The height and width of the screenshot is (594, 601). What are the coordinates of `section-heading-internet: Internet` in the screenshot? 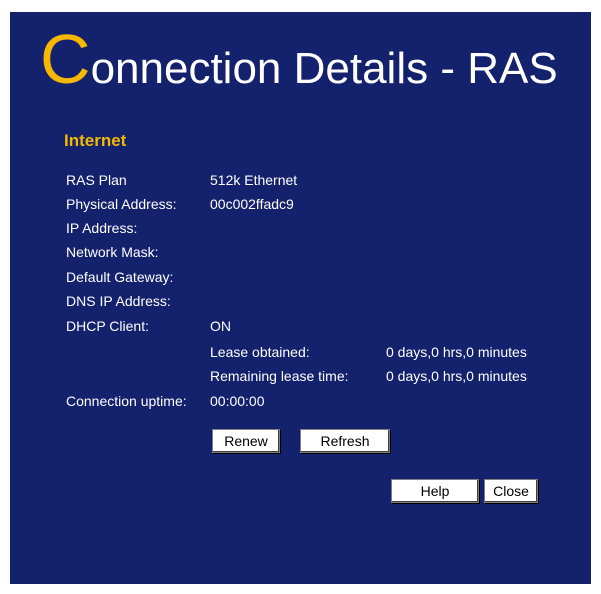 It's located at (95, 140).